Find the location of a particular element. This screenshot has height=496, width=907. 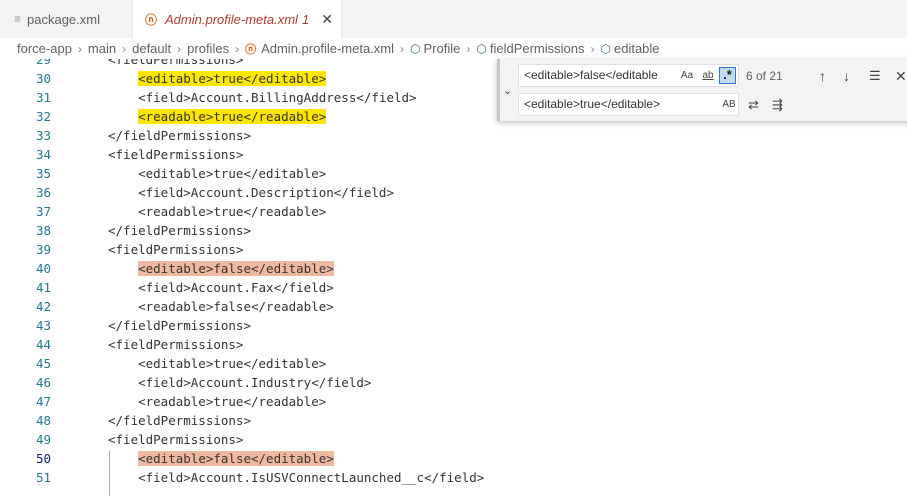

code-line: 33 </fieldPermissions> is located at coordinates (453, 135).